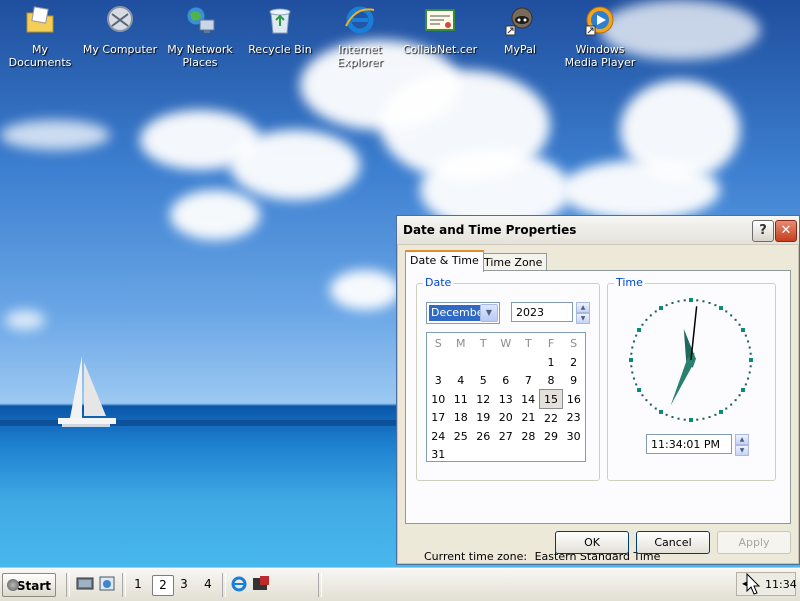 This screenshot has width=800, height=601. I want to click on calendar-day: 23, so click(573, 418).